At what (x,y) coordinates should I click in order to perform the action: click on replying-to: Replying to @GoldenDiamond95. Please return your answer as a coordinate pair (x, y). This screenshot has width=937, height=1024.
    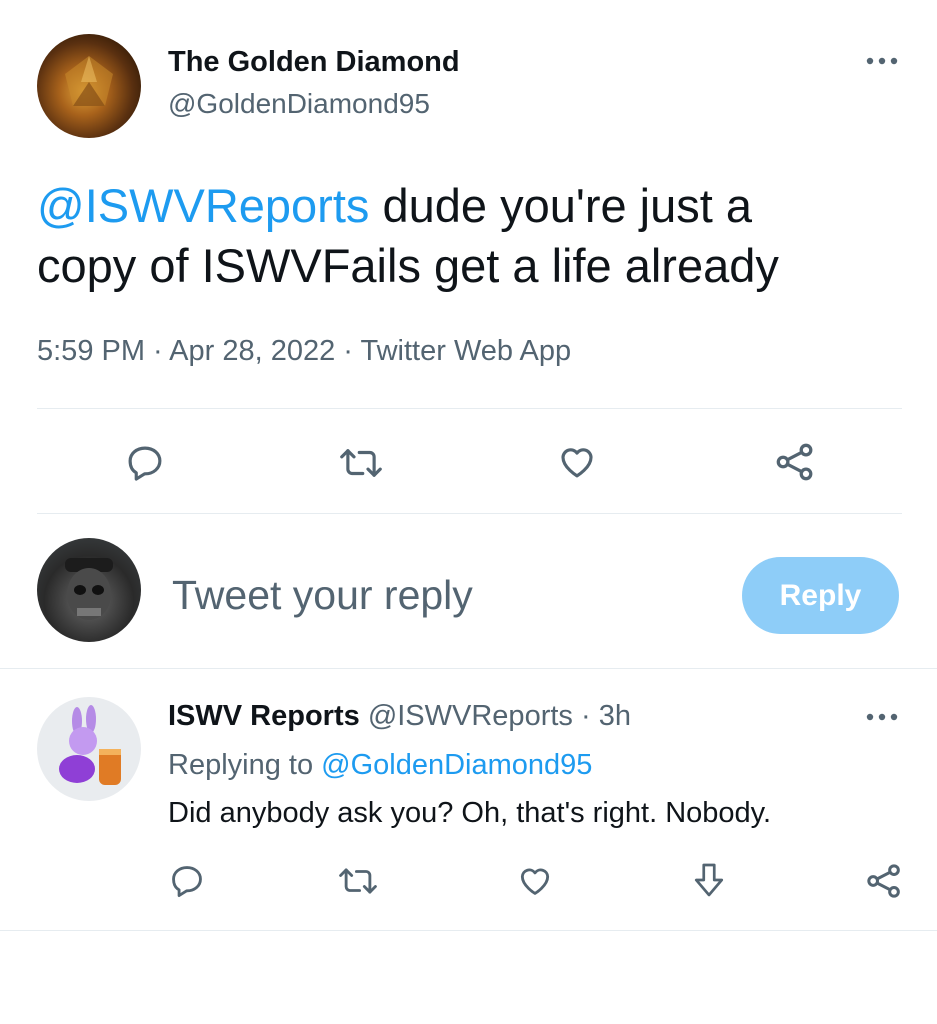
    Looking at the image, I should click on (380, 765).